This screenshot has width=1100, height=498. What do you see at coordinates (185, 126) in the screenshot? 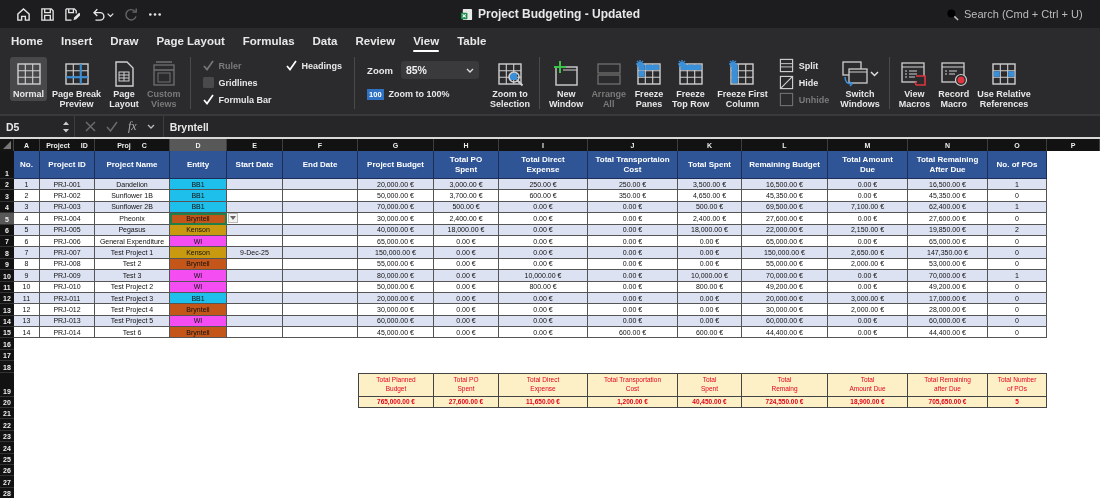
I see `formula-field: Bryntell` at bounding box center [185, 126].